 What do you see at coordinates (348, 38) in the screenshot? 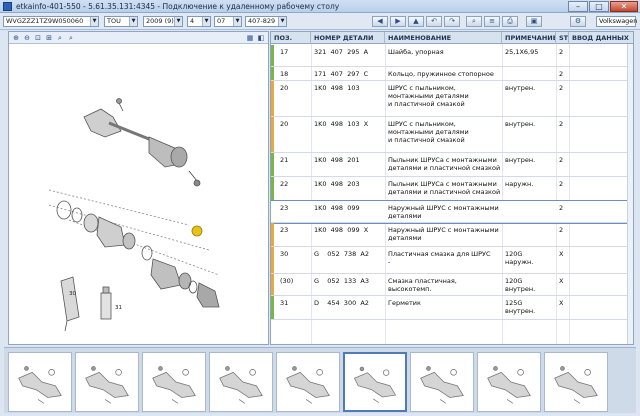
I see `col-part-number: НОМЕР ДЕТАЛИ` at bounding box center [348, 38].